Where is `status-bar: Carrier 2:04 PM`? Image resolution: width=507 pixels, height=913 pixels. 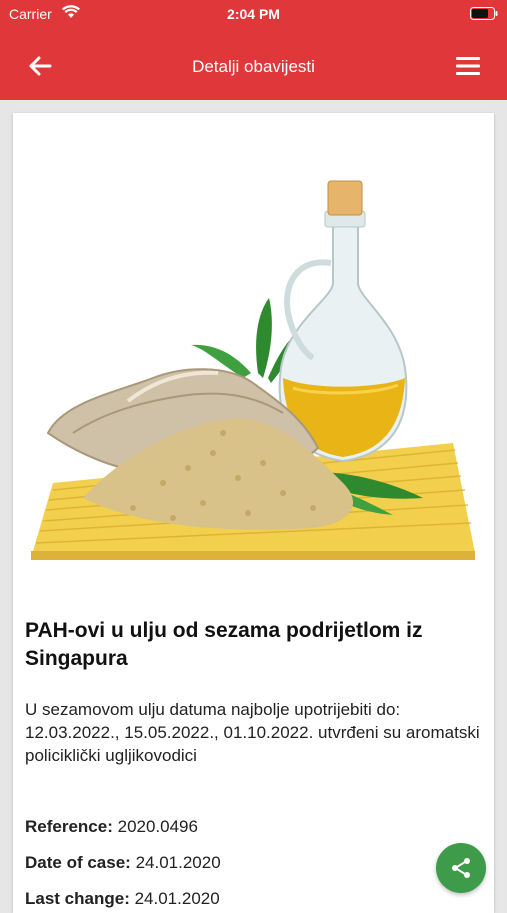
status-bar: Carrier 2:04 PM is located at coordinates (253, 14).